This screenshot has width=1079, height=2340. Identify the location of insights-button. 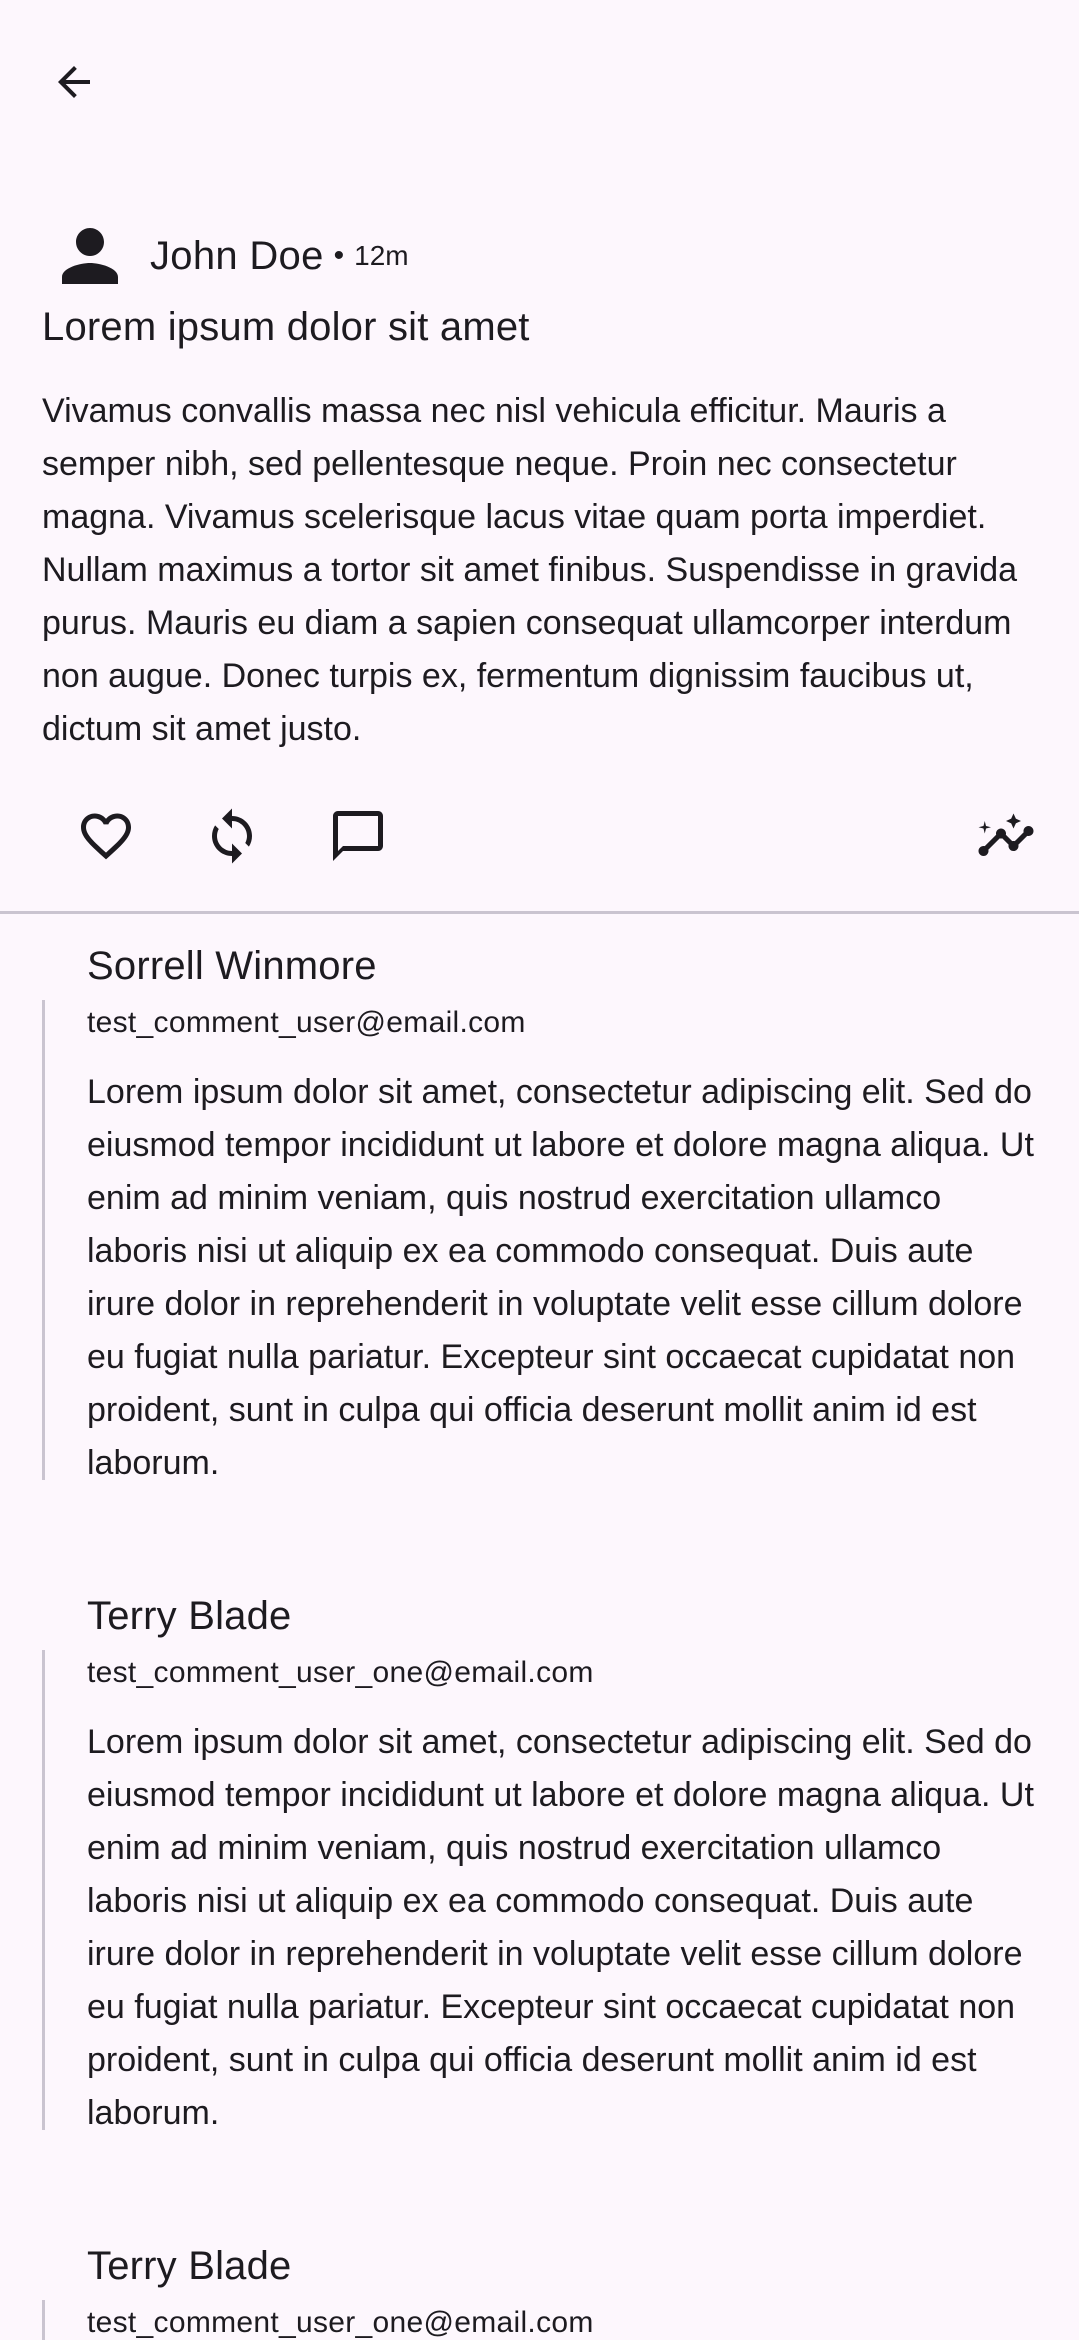
(1006, 836).